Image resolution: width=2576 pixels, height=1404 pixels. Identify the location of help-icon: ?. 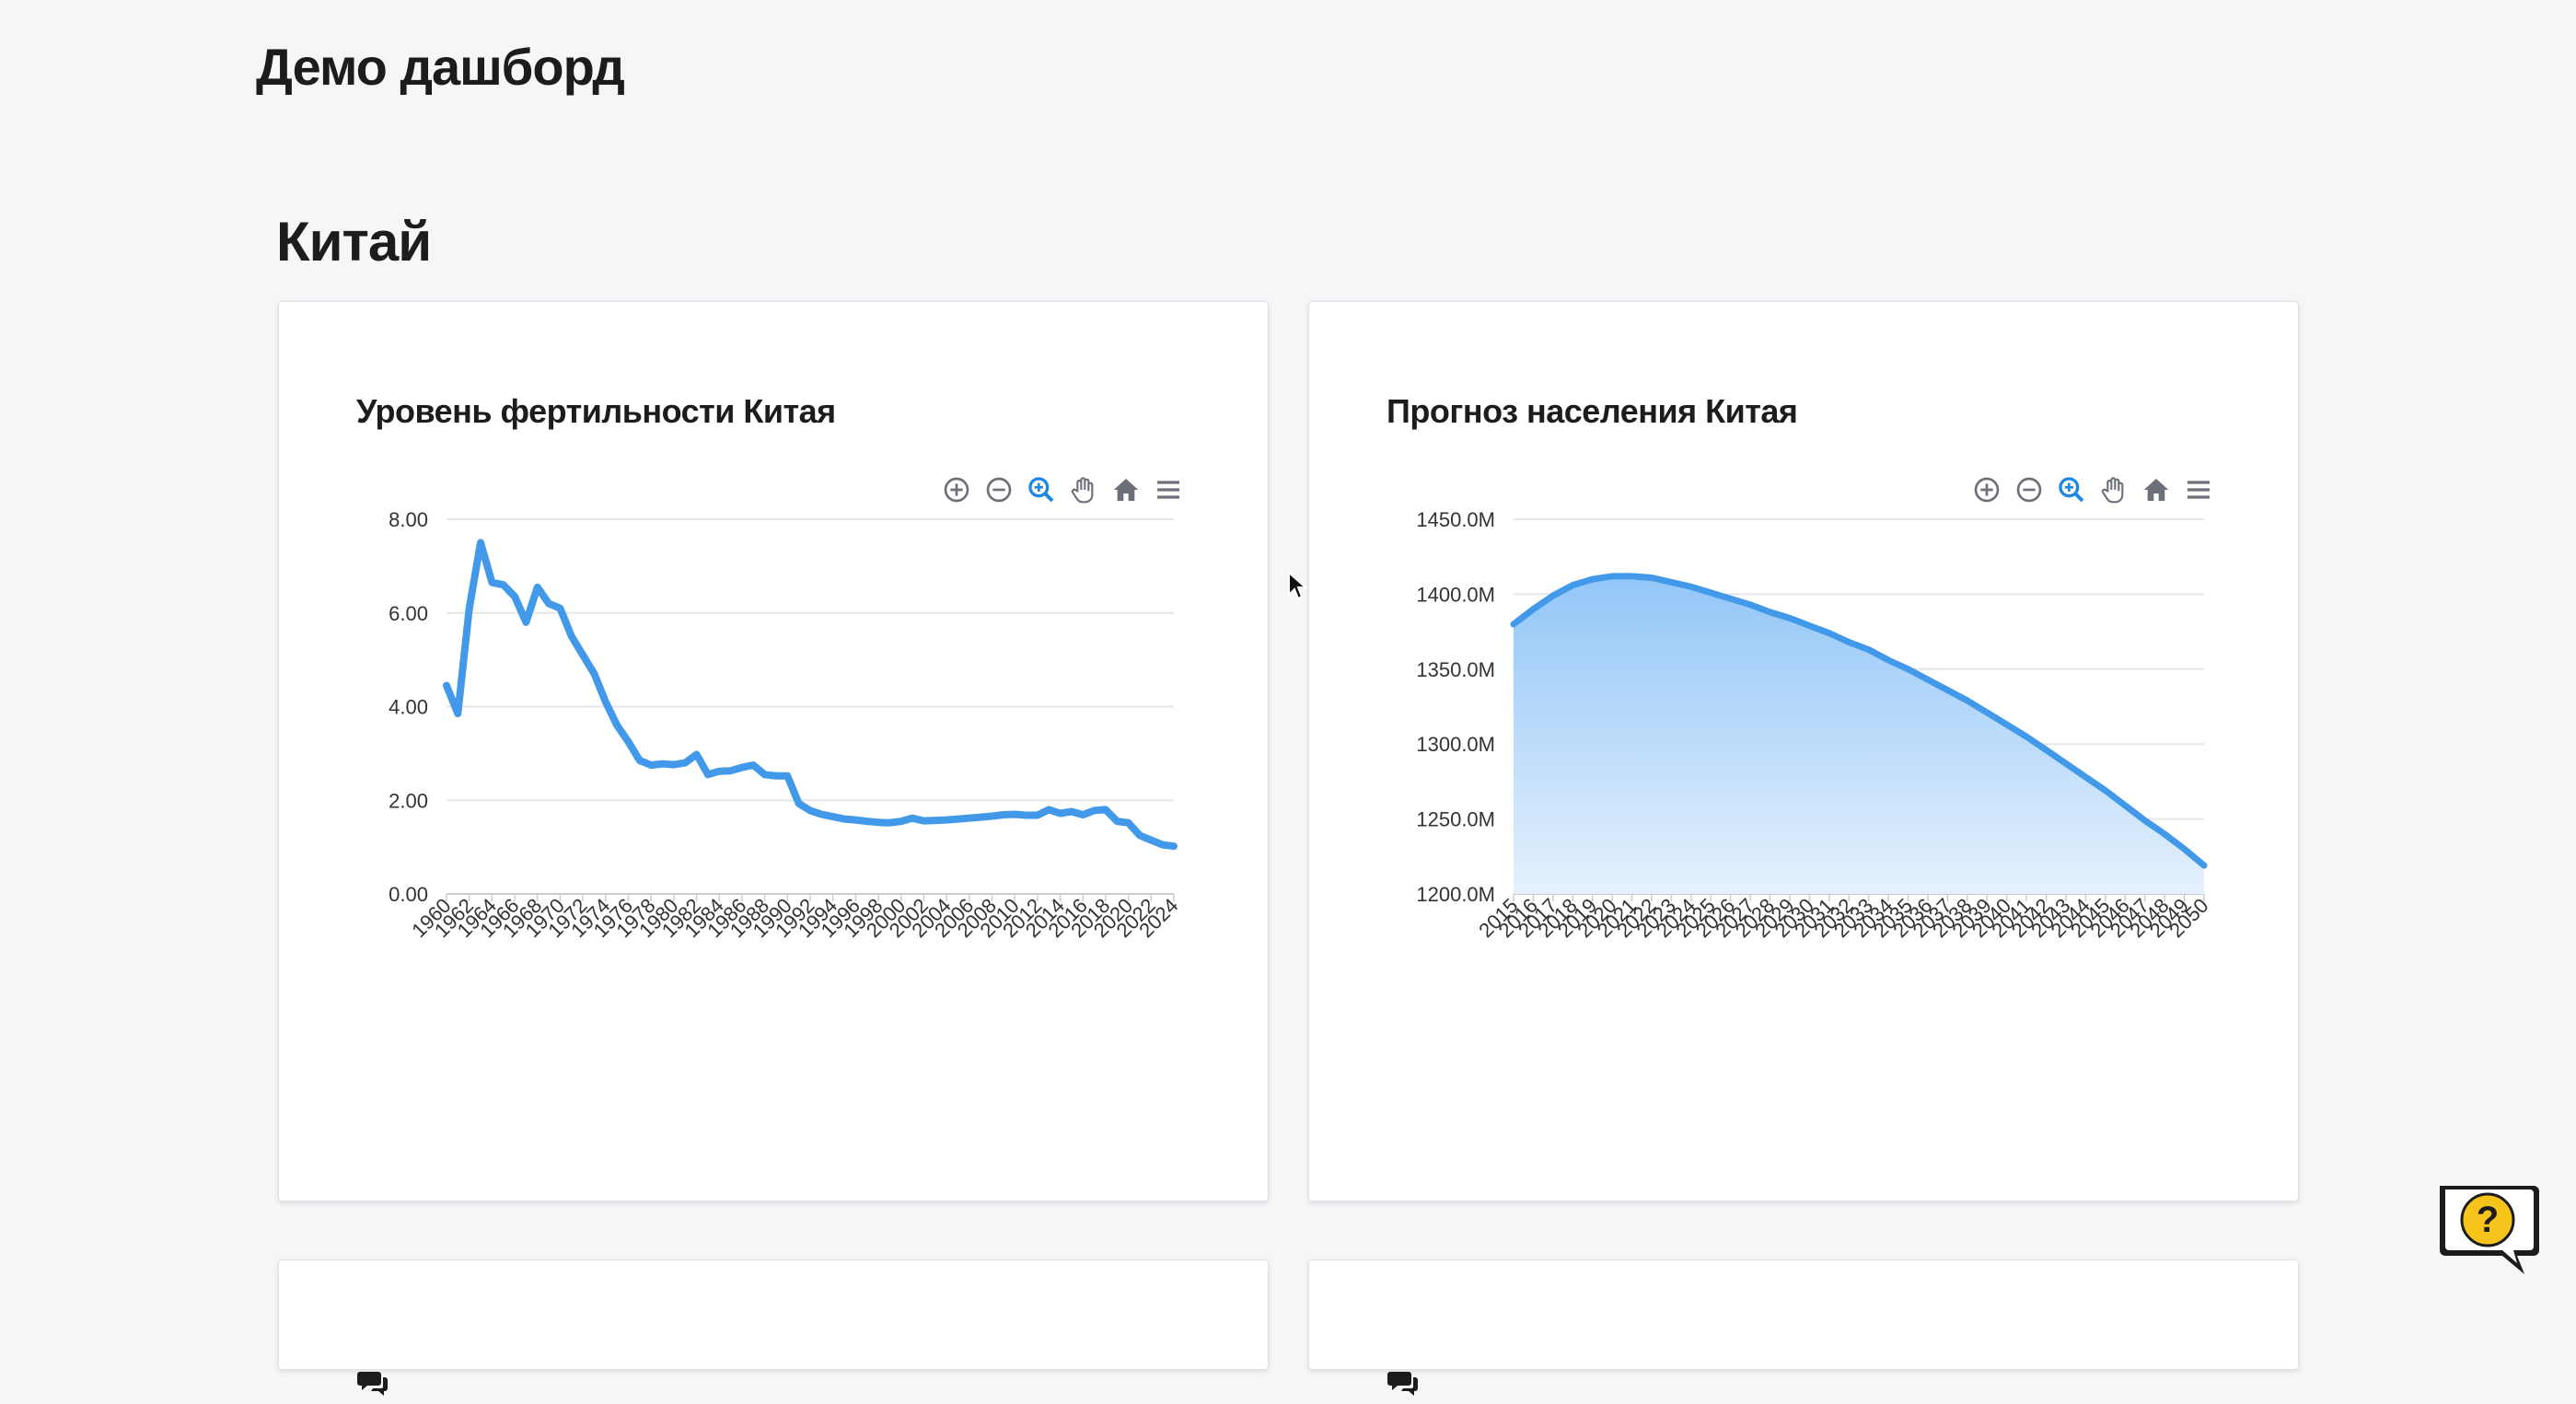
(2487, 1229).